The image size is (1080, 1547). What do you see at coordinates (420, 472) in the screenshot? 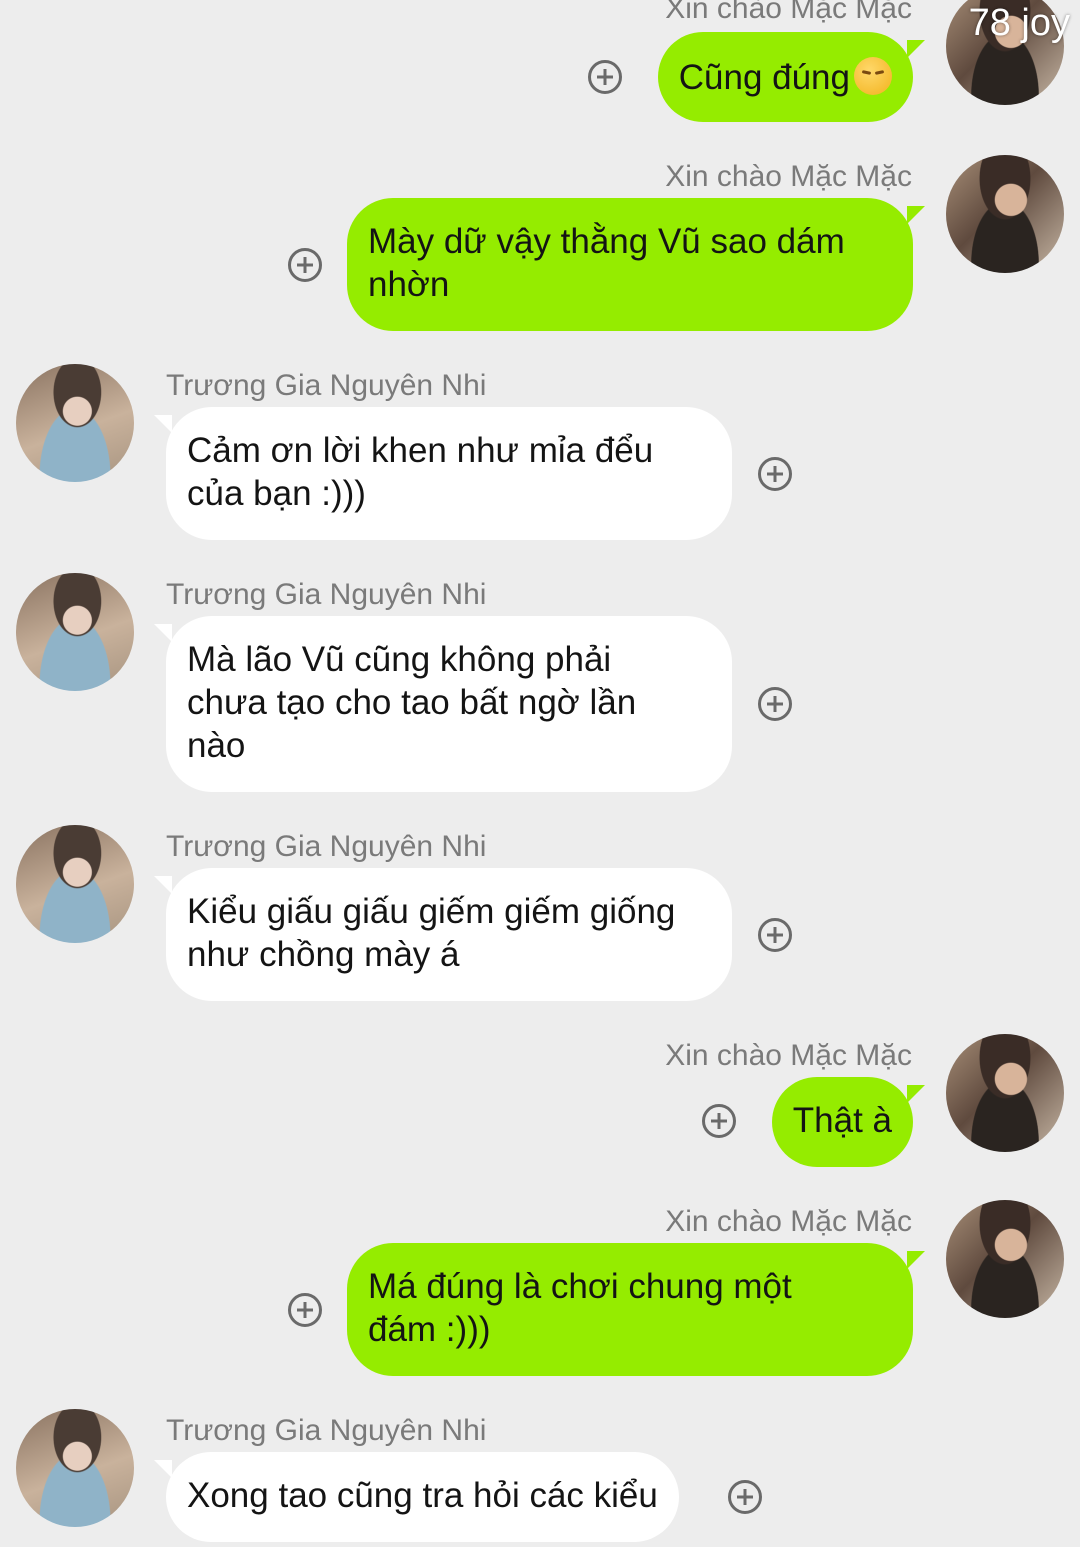
I see `message-text: Cảm ơn lời khen như mỉa đểu của bạn :)))` at bounding box center [420, 472].